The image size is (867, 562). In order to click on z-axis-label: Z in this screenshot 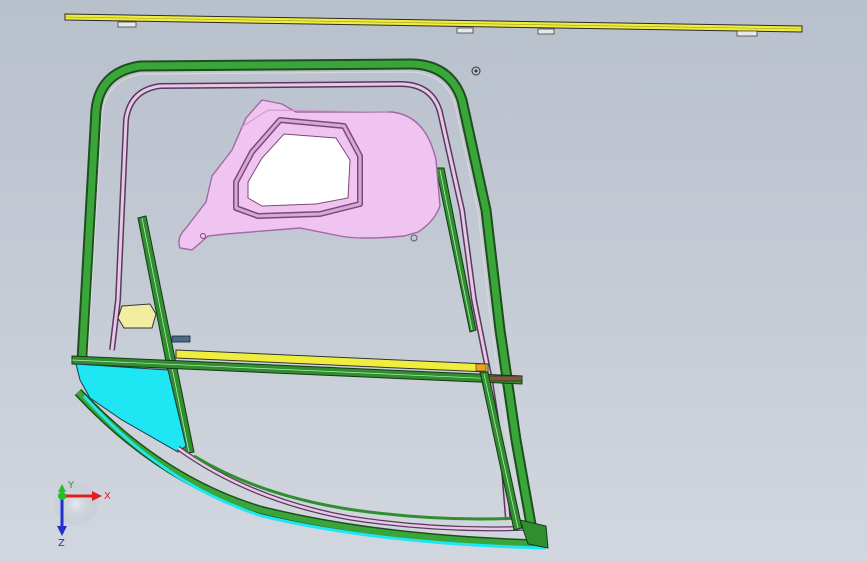, I will do `click(61, 543)`.